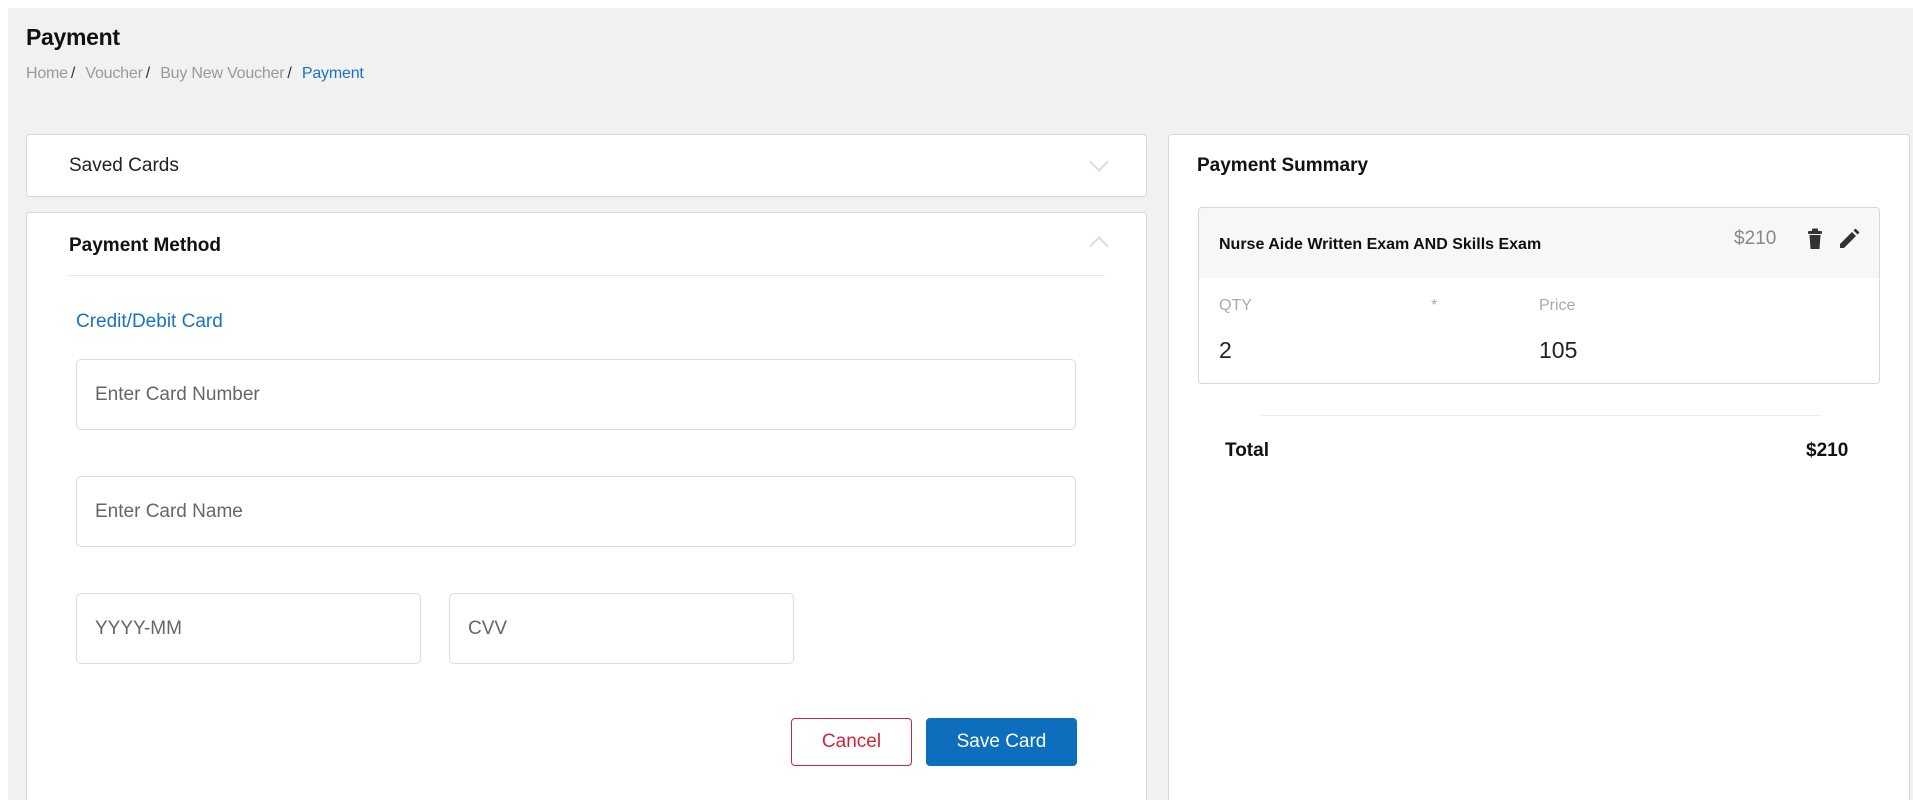 The width and height of the screenshot is (1913, 800). I want to click on trash-icon, so click(1815, 239).